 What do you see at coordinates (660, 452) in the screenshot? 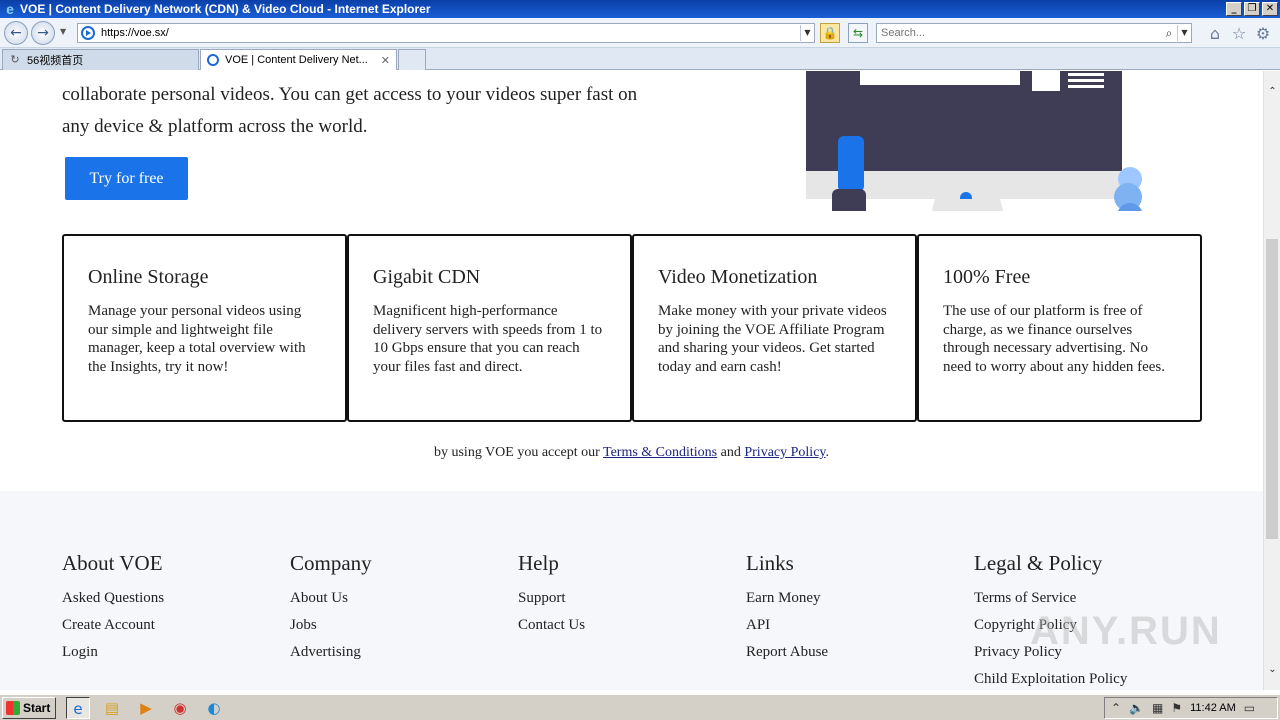
I see `terms-conditions-link: Terms & Conditions` at bounding box center [660, 452].